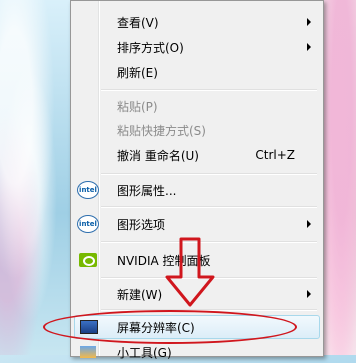 Image resolution: width=356 pixels, height=363 pixels. What do you see at coordinates (141, 224) in the screenshot?
I see `menu-item-label: 图形选项` at bounding box center [141, 224].